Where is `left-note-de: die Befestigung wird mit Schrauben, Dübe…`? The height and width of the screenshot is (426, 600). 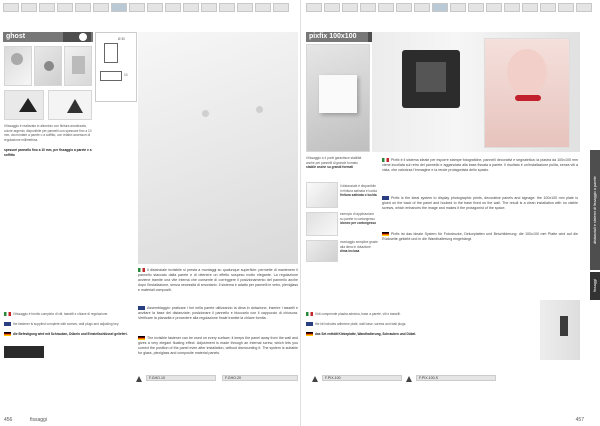 left-note-de: die Befestigung wird mit Schrauben, Dübe… is located at coordinates (68, 334).